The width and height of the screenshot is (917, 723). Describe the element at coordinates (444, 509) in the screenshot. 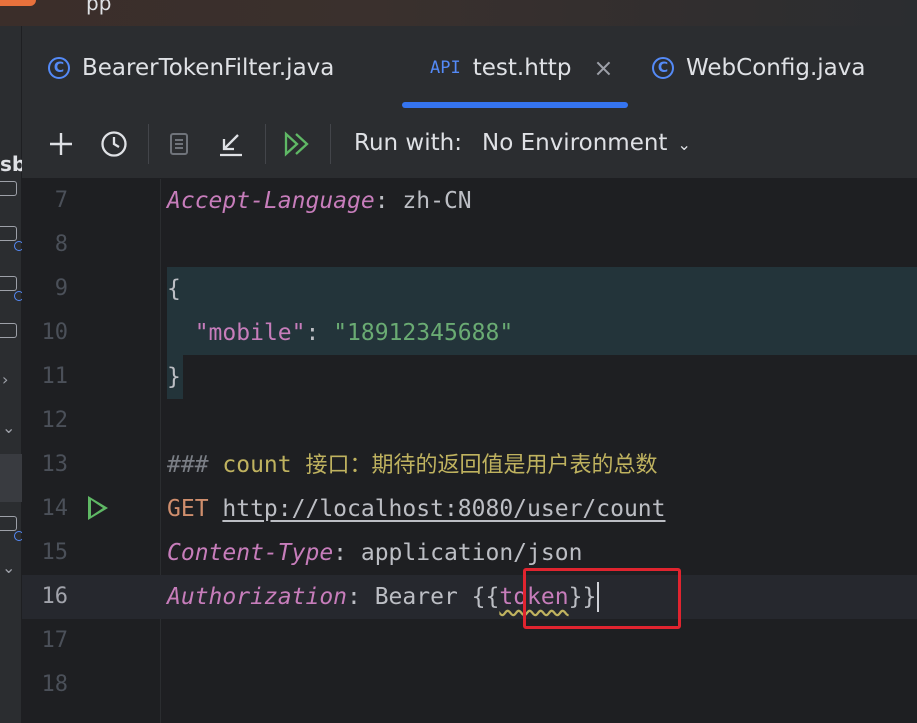

I see `code-token: http://localhost:8080/user/count` at that location.